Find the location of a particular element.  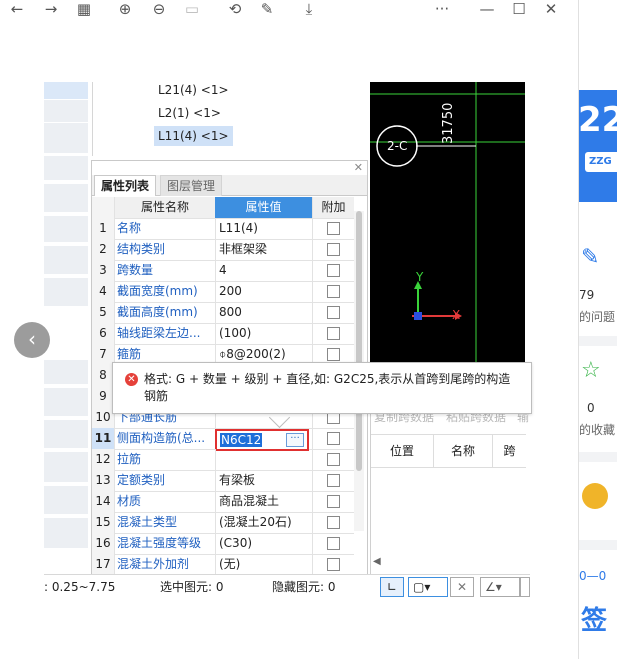

property-value: 200 is located at coordinates (264, 291).